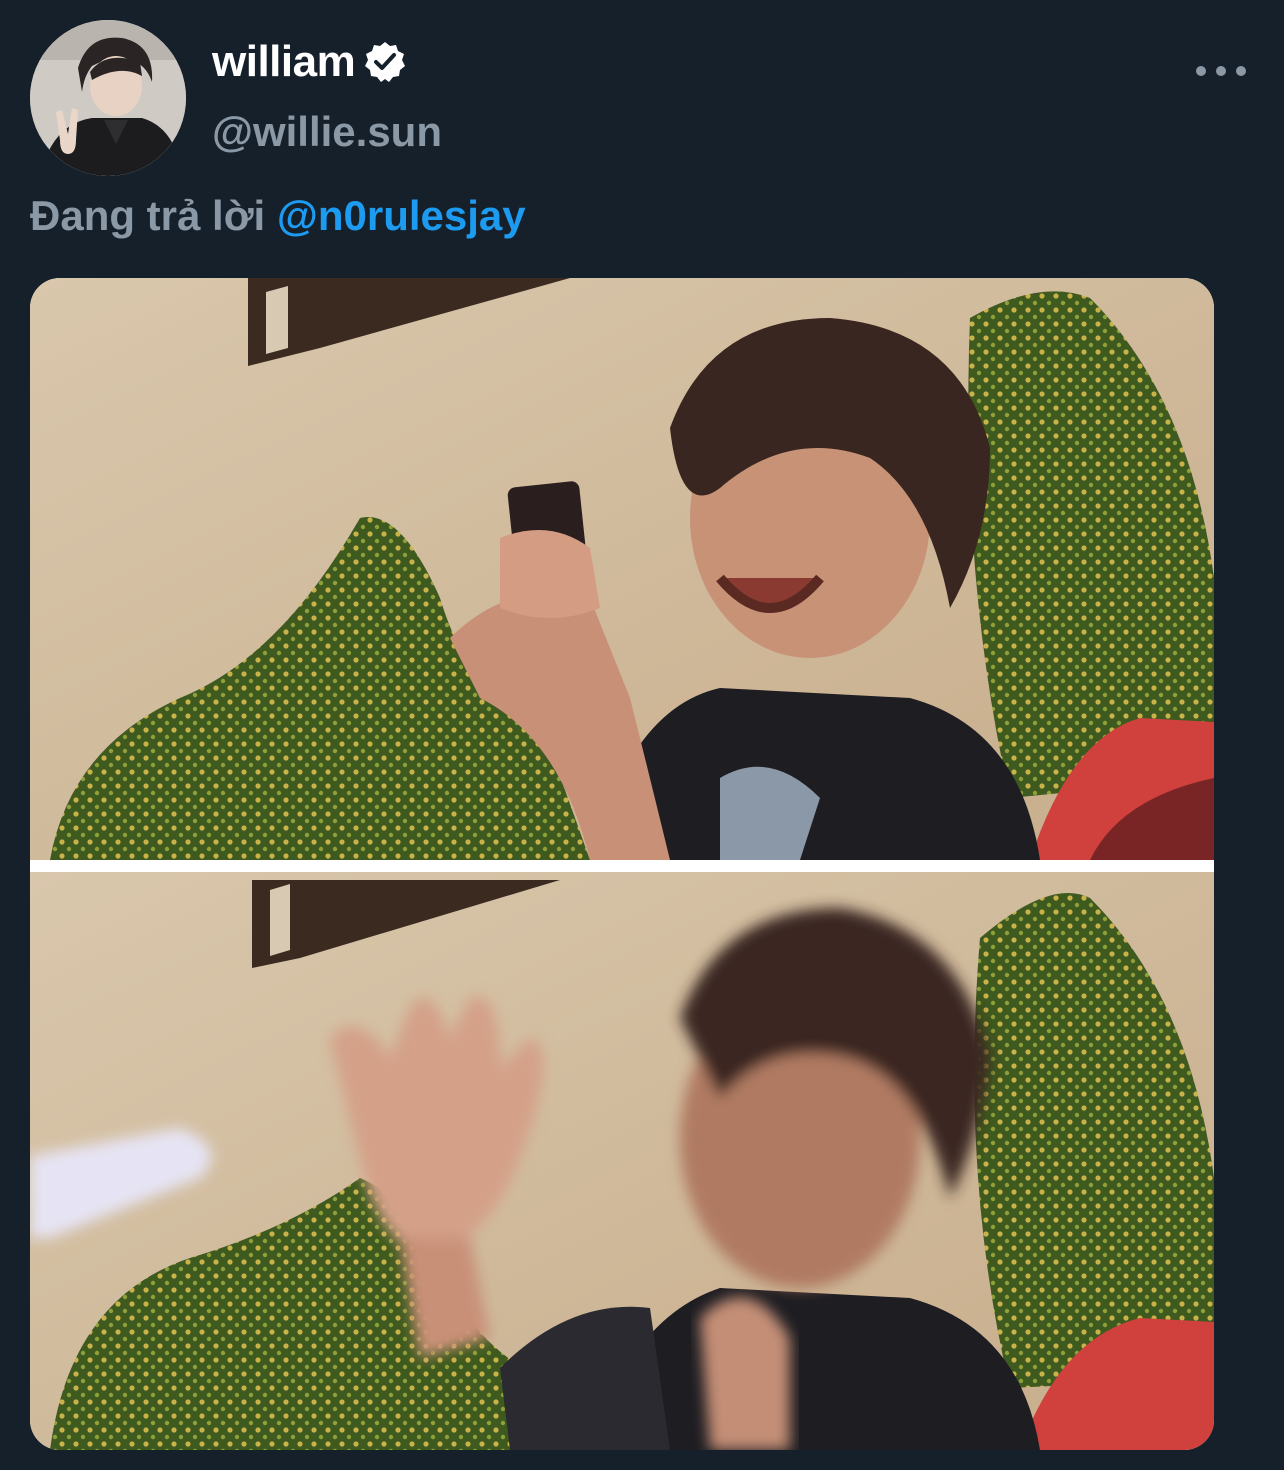 This screenshot has width=1284, height=1470. What do you see at coordinates (385, 62) in the screenshot?
I see `verified-badge-icon` at bounding box center [385, 62].